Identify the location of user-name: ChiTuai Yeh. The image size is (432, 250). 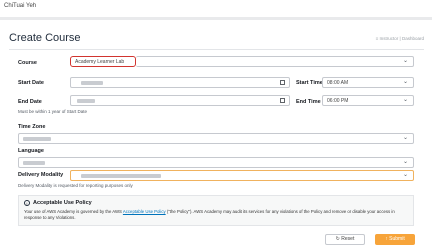
(20, 6).